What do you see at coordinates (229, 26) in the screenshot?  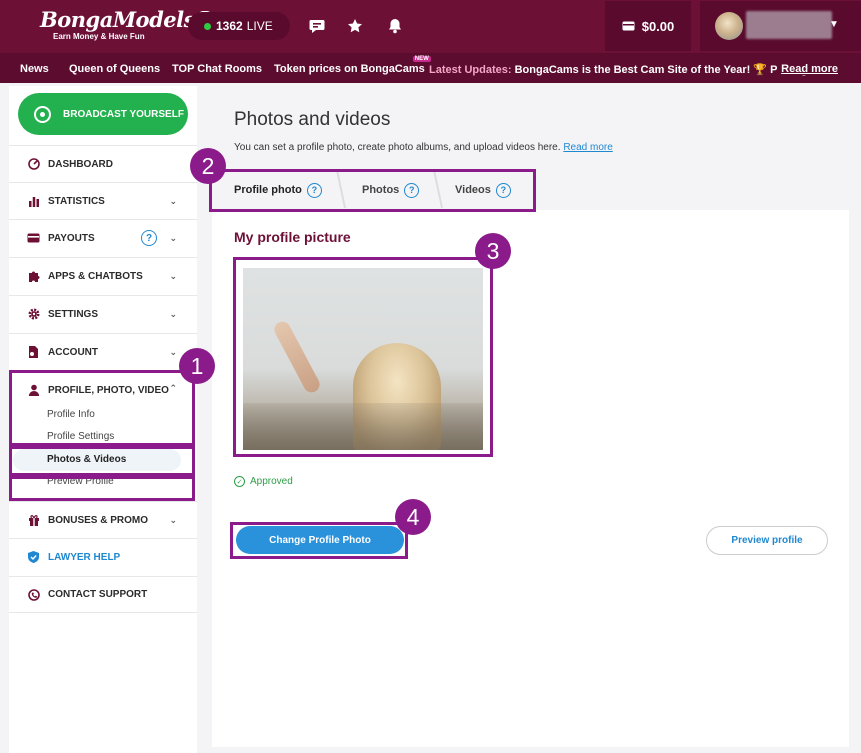 I see `live-count: 1362` at bounding box center [229, 26].